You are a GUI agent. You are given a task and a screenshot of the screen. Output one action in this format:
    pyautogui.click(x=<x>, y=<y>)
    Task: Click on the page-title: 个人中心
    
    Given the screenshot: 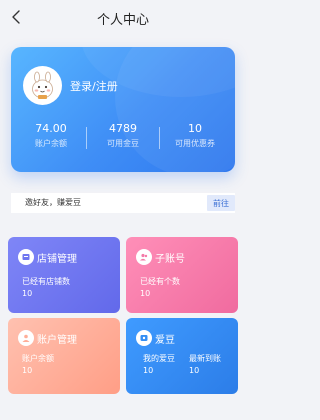 What is the action you would take?
    pyautogui.click(x=122, y=20)
    